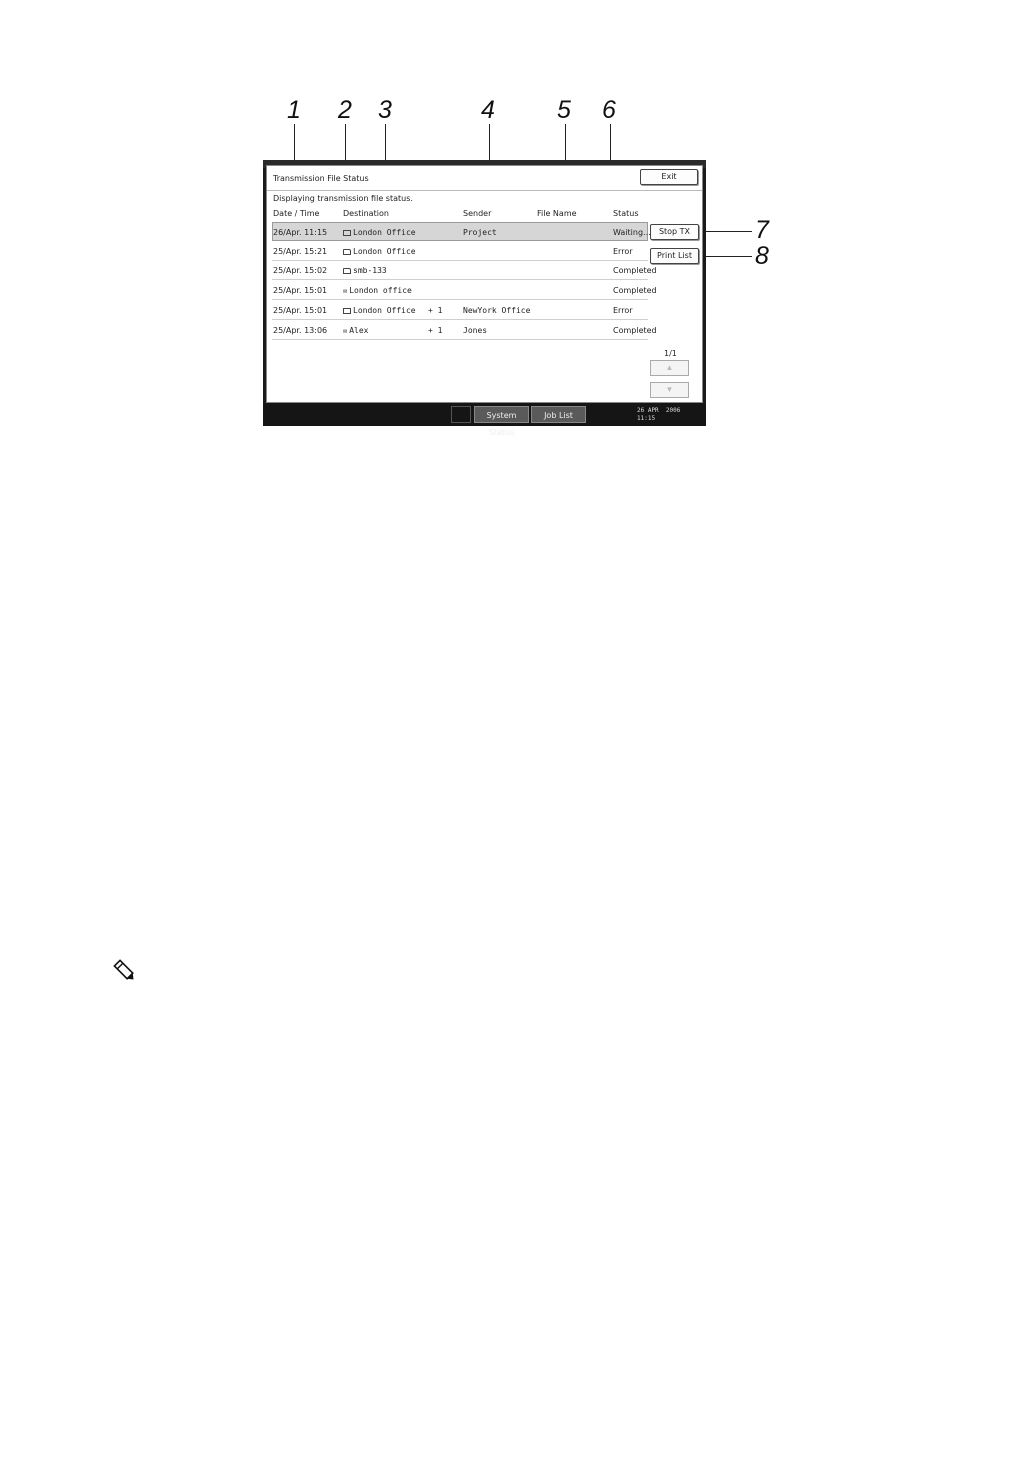 Image resolution: width=1032 pixels, height=1458 pixels. What do you see at coordinates (300, 251) in the screenshot?
I see `row-date-time: 25/Apr. 15:21` at bounding box center [300, 251].